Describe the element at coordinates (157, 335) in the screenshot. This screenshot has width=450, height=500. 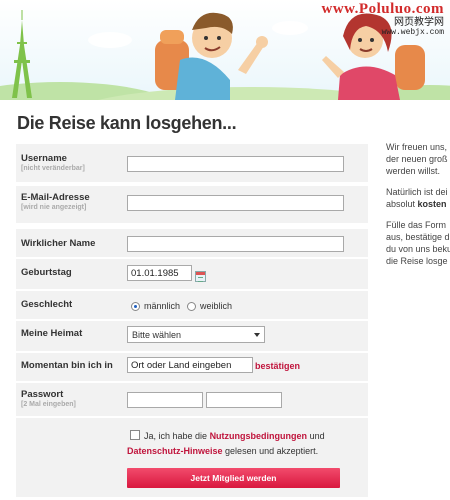
I see `home-select-value: Bitte wählen` at that location.